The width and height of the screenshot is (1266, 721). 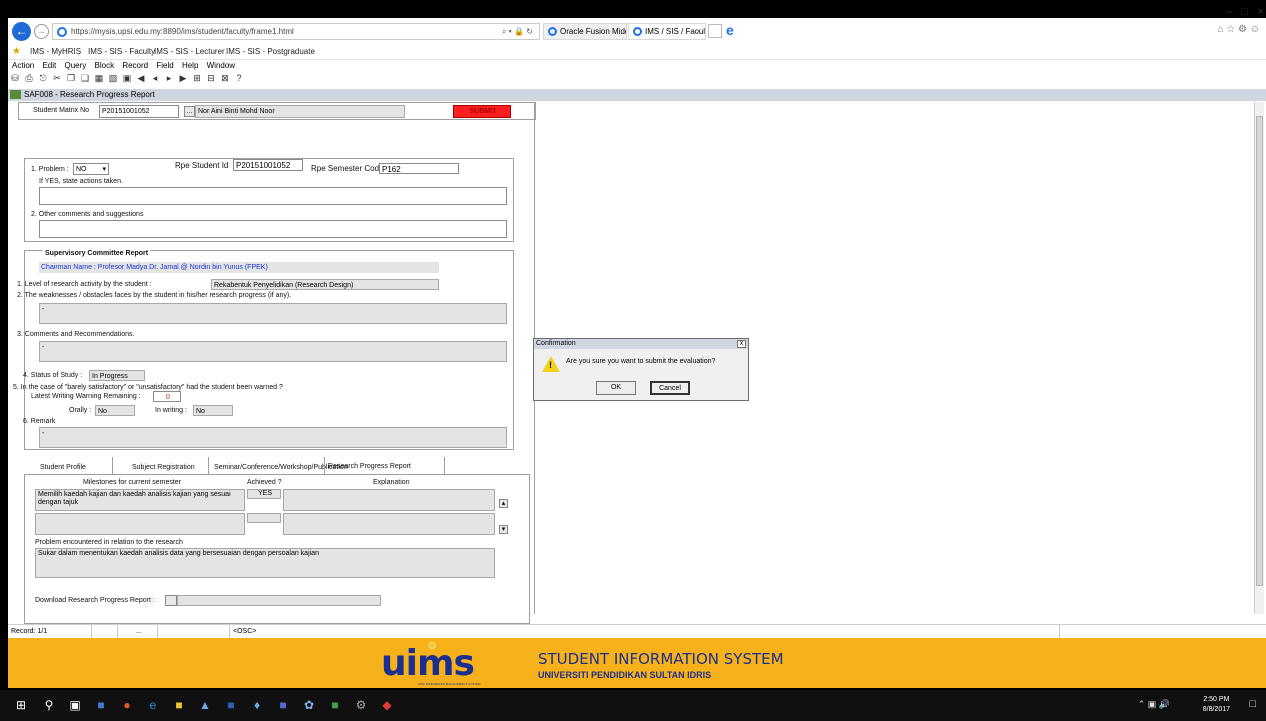 What do you see at coordinates (268, 165) in the screenshot?
I see `rpe-student-id-field: P20151001052` at bounding box center [268, 165].